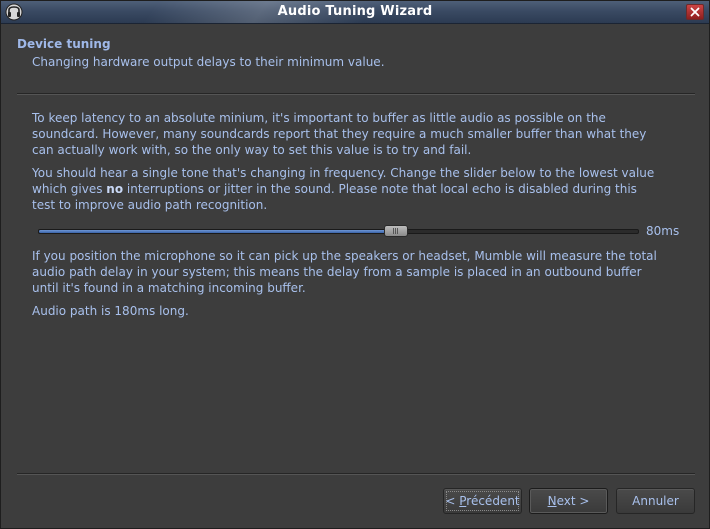 This screenshot has width=710, height=529. I want to click on back-button: < Précédent, so click(482, 501).